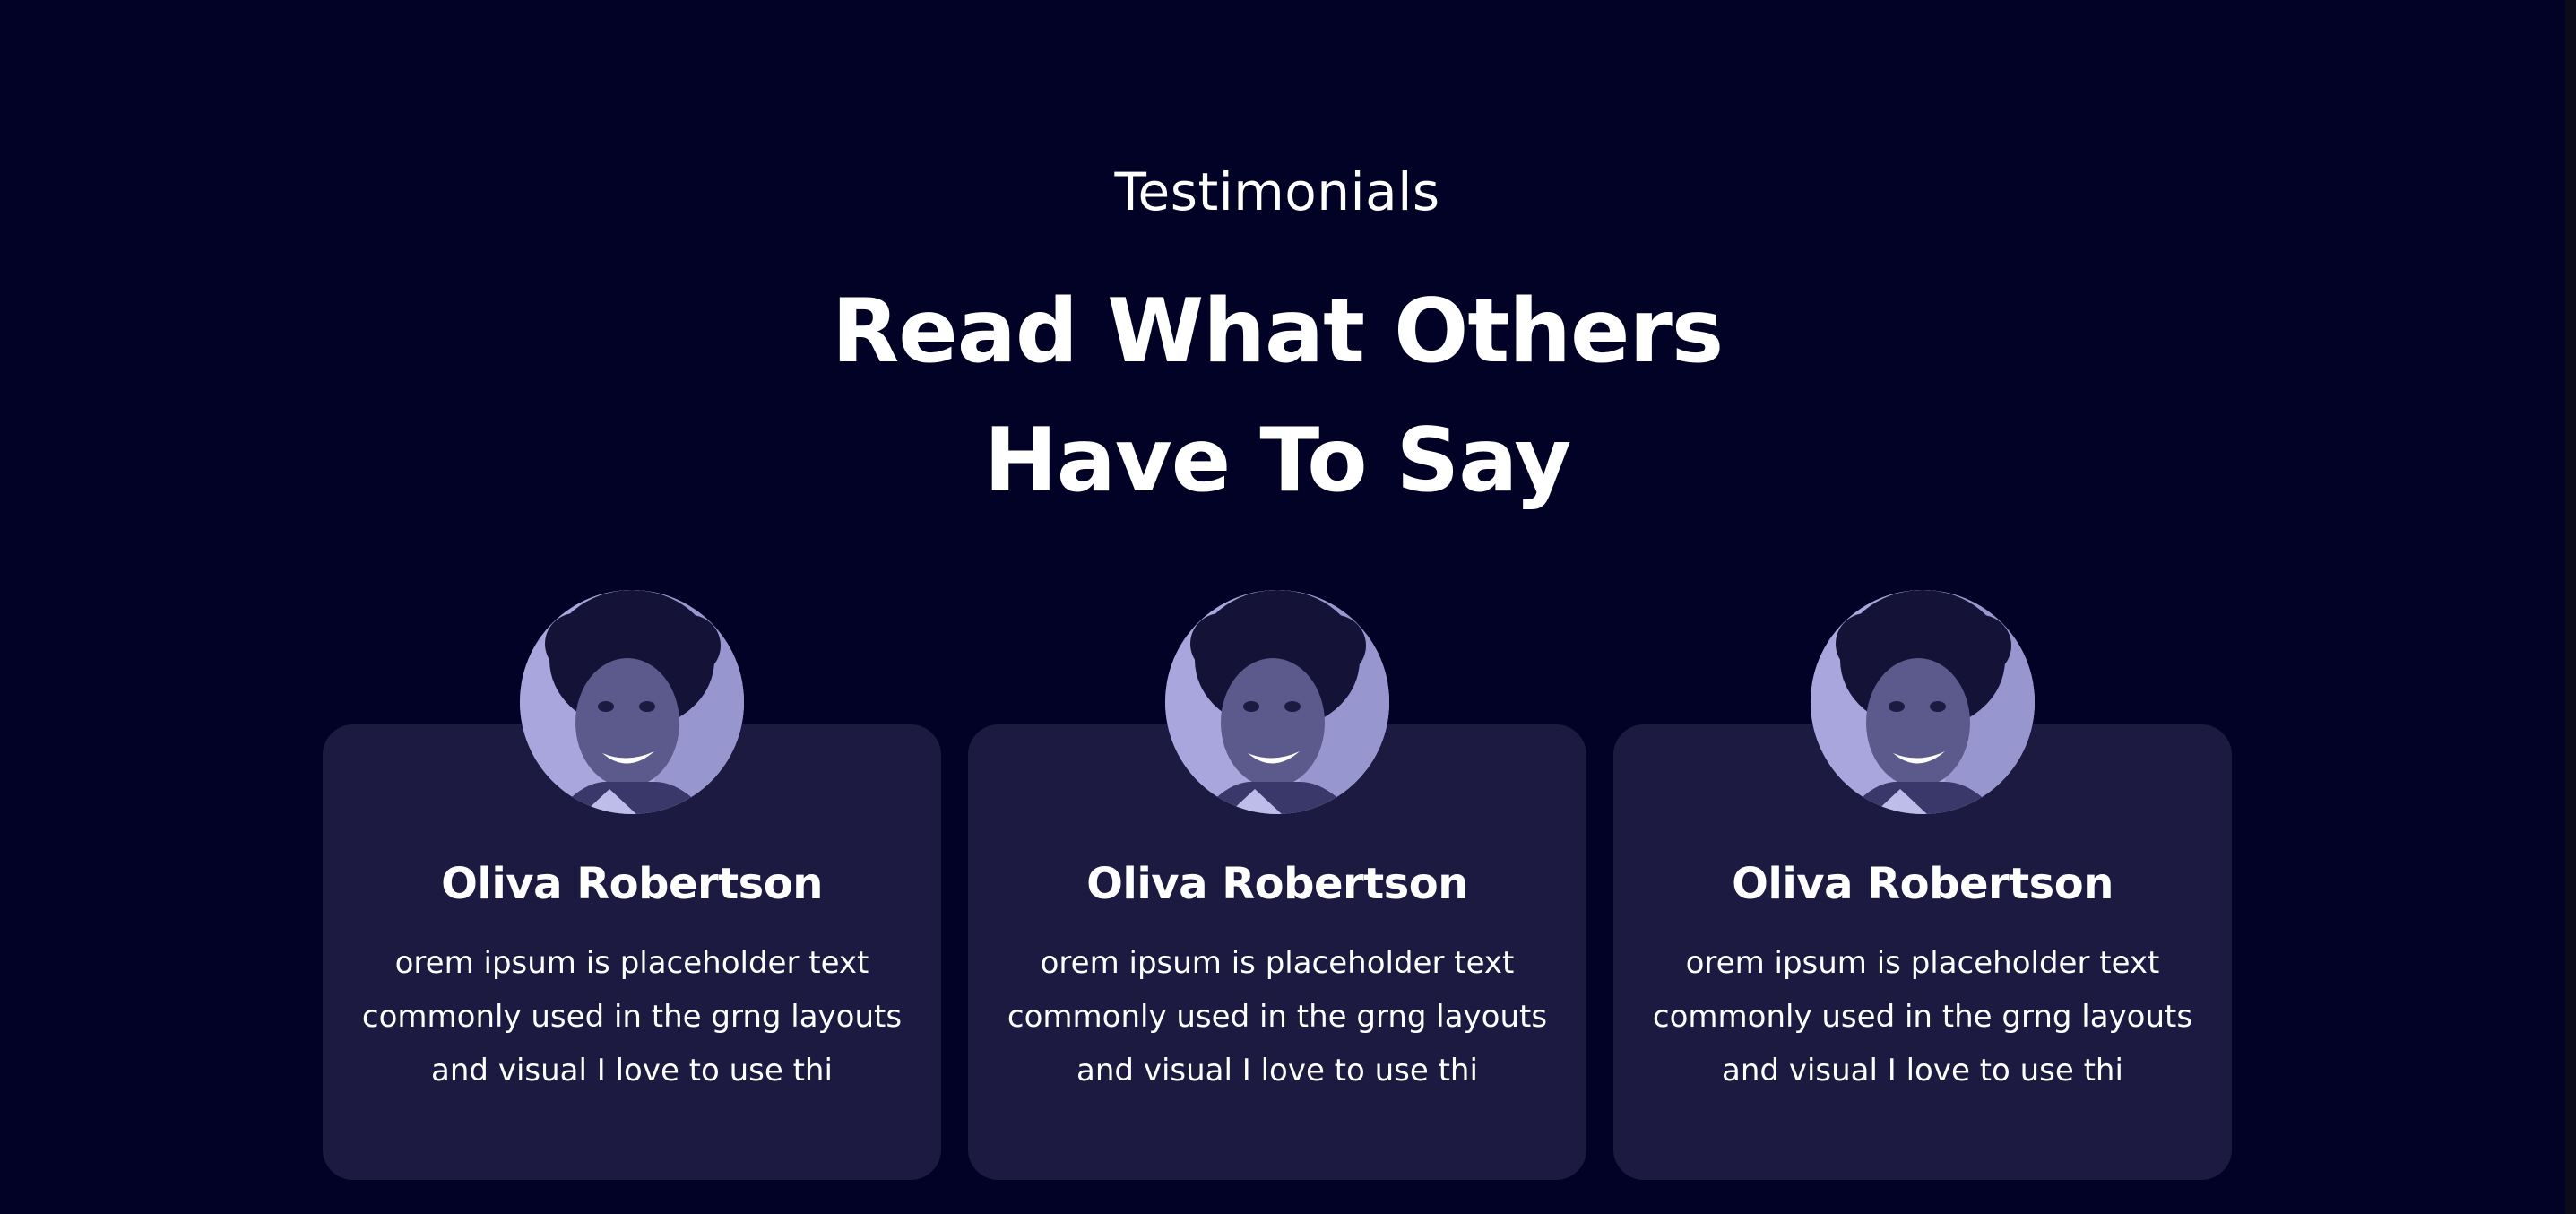 The height and width of the screenshot is (1214, 2576). I want to click on section-heading-line-1: Read What Others, so click(1277, 332).